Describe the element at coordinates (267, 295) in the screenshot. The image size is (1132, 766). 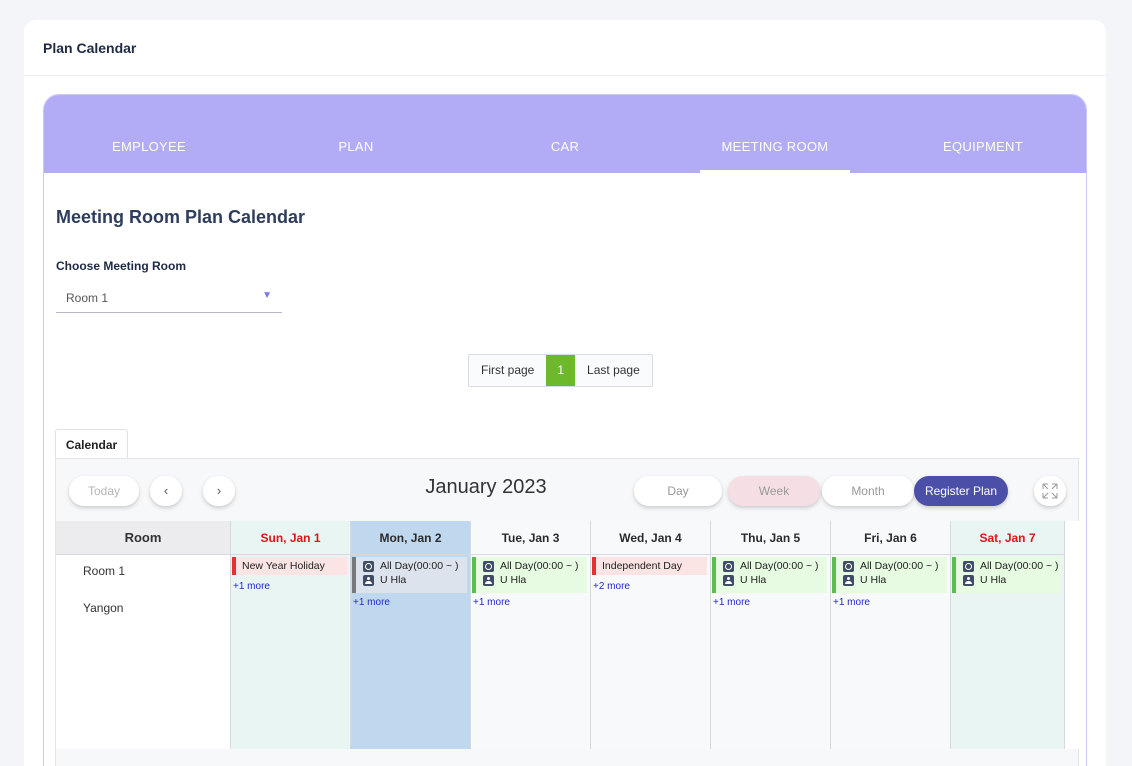
I see `dropdown-caret-icon: ▼` at that location.